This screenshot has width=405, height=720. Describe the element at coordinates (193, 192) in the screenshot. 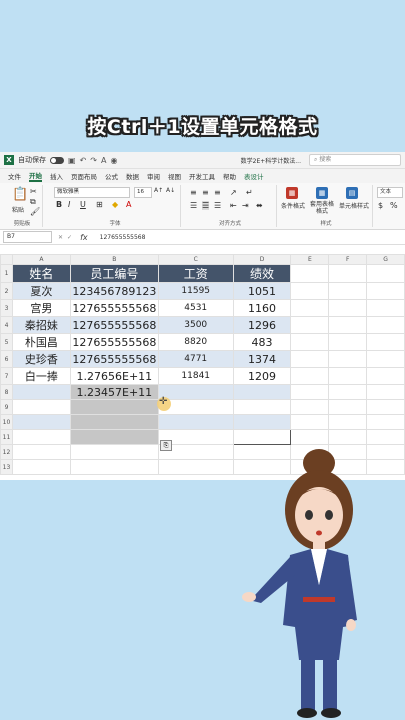

I see `align-top-icon: ≡` at that location.